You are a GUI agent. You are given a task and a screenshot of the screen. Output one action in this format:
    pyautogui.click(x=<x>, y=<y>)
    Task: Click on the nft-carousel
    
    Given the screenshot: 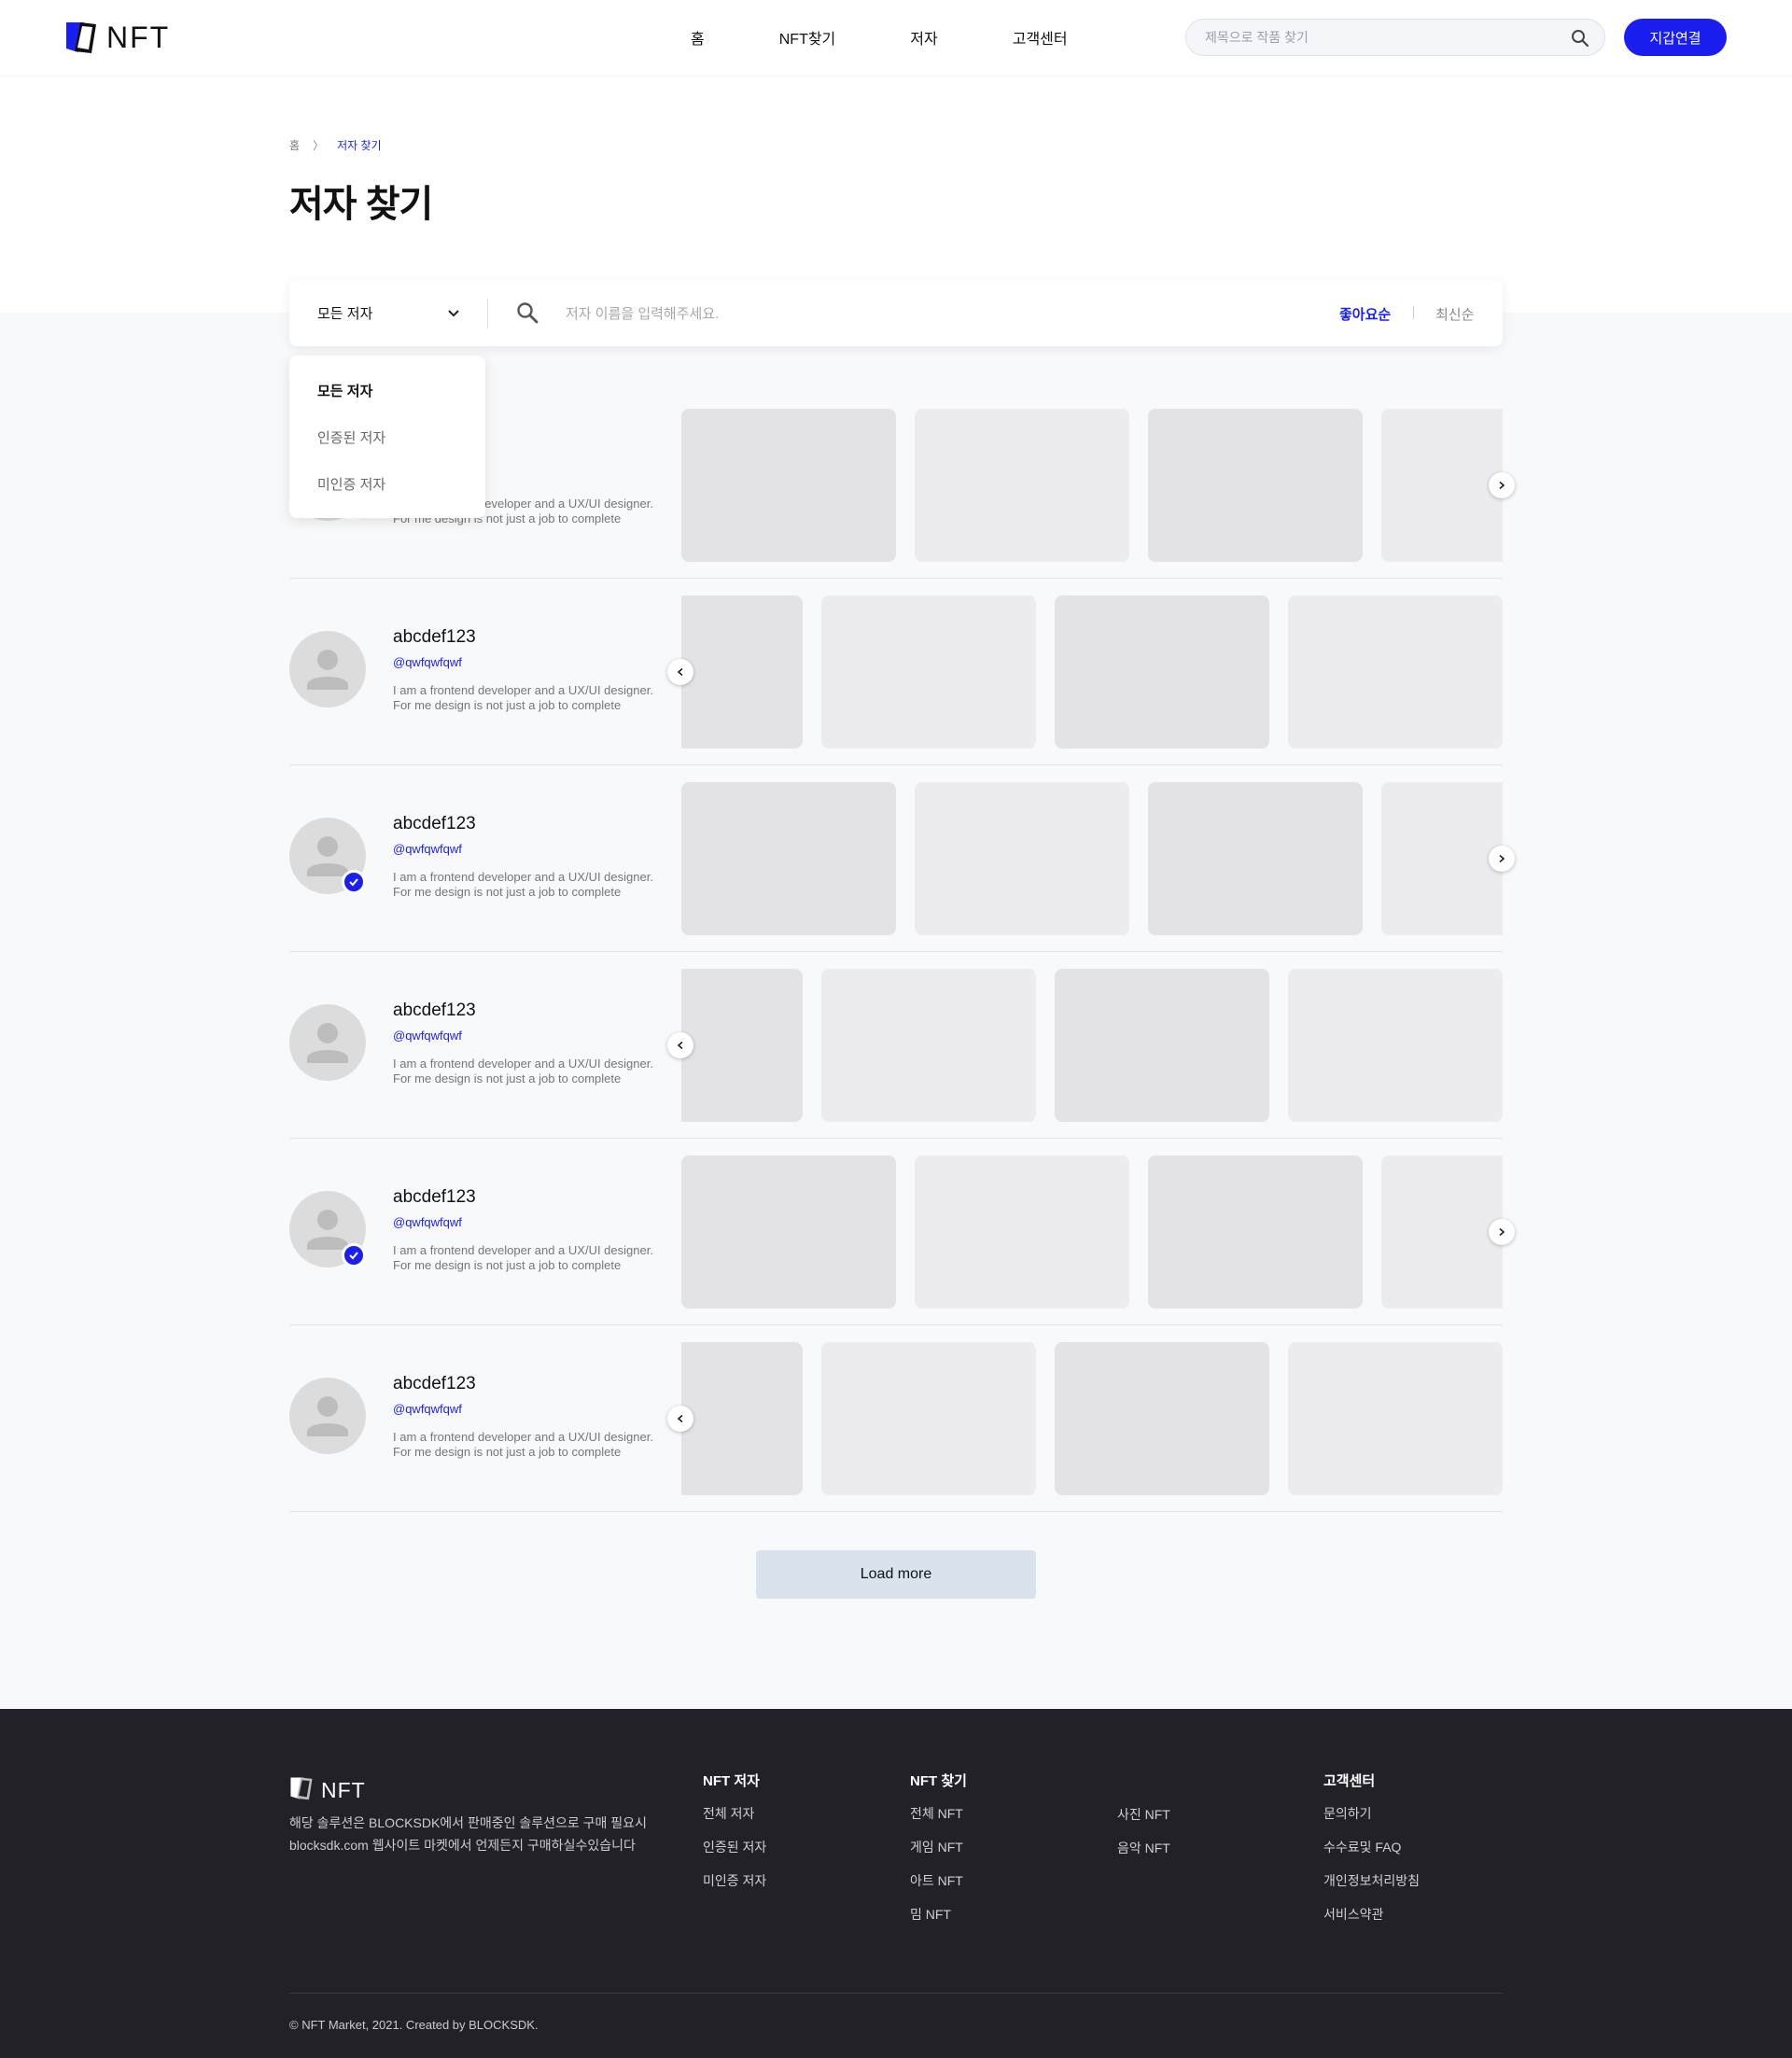 What is the action you would take?
    pyautogui.click(x=1092, y=1045)
    